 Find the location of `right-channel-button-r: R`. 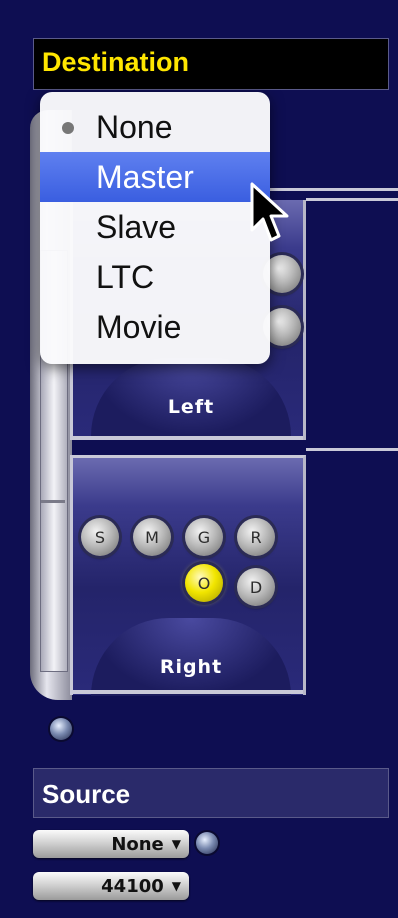

right-channel-button-r: R is located at coordinates (256, 537).